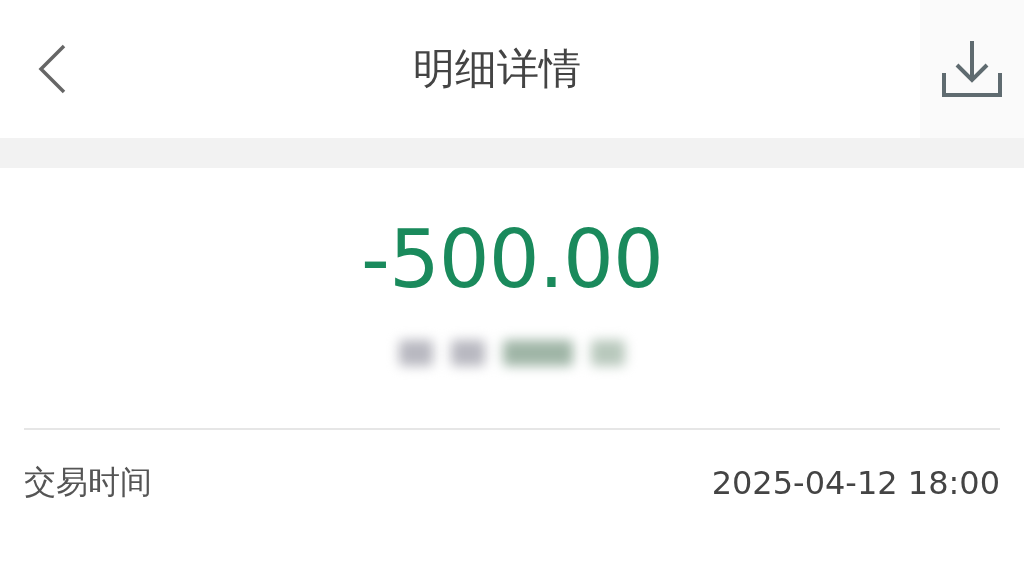 Image resolution: width=1024 pixels, height=576 pixels. I want to click on download-button, so click(972, 69).